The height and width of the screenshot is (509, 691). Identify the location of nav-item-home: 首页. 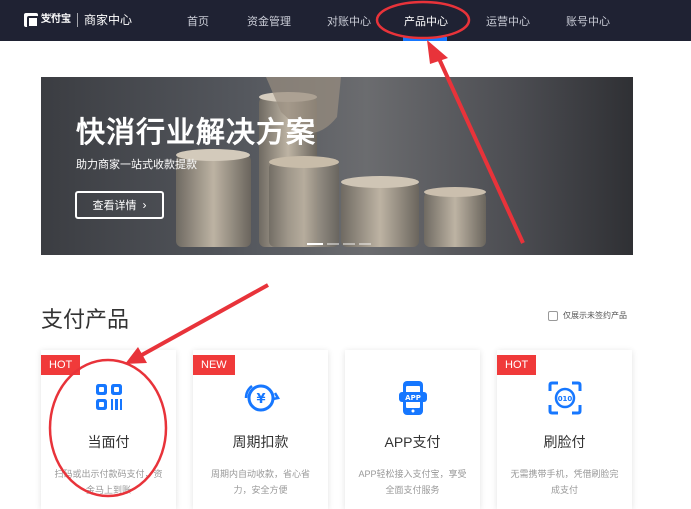
(198, 21).